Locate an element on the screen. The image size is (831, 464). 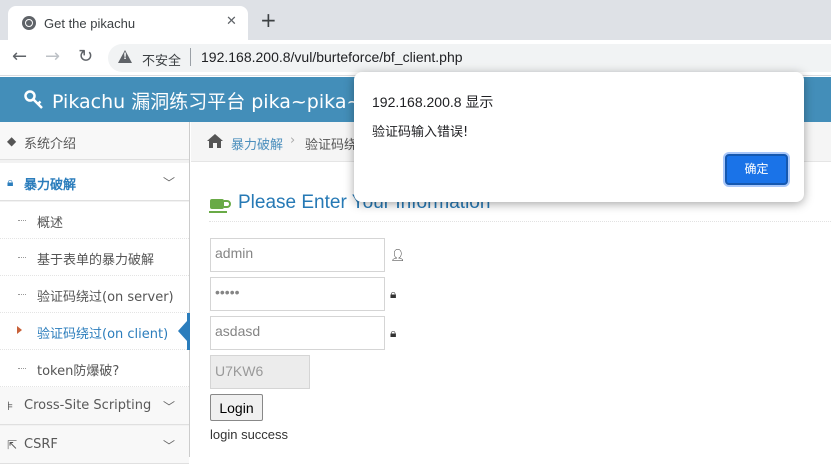
password-field: ••••• is located at coordinates (297, 294).